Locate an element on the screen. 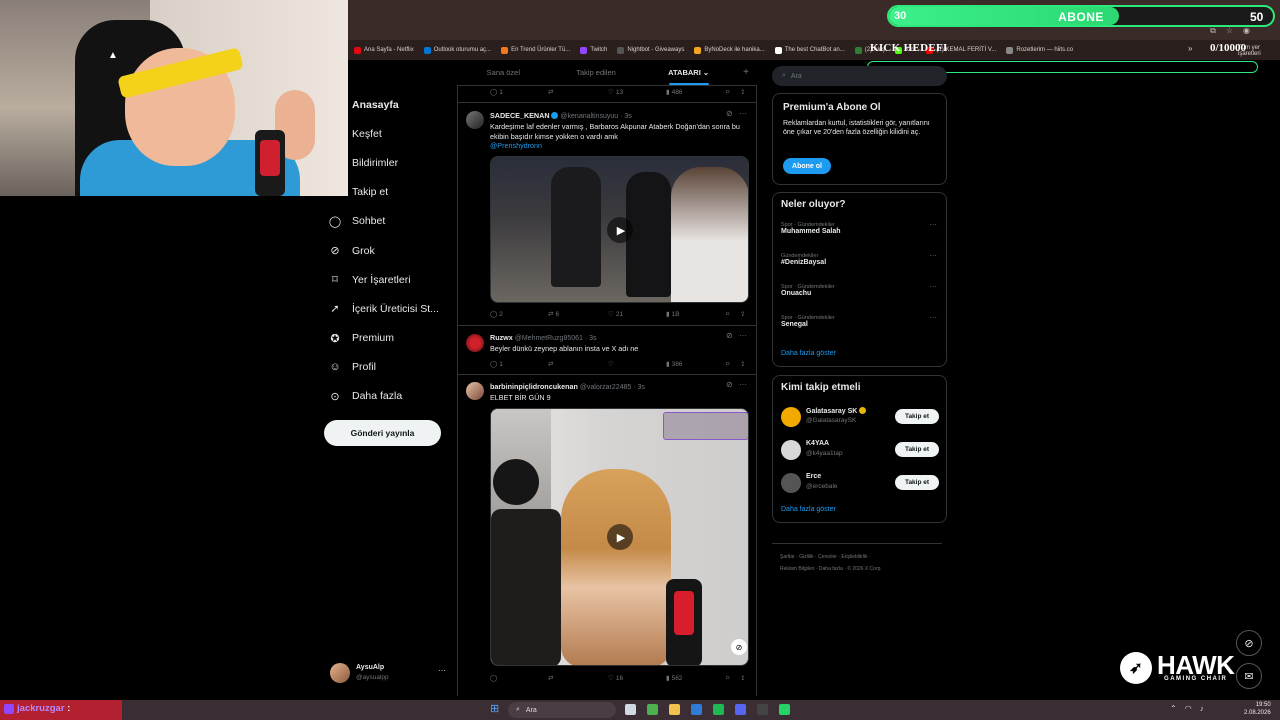 This screenshot has height=720, width=1280. reply-button: ◯ 2 is located at coordinates (496, 314).